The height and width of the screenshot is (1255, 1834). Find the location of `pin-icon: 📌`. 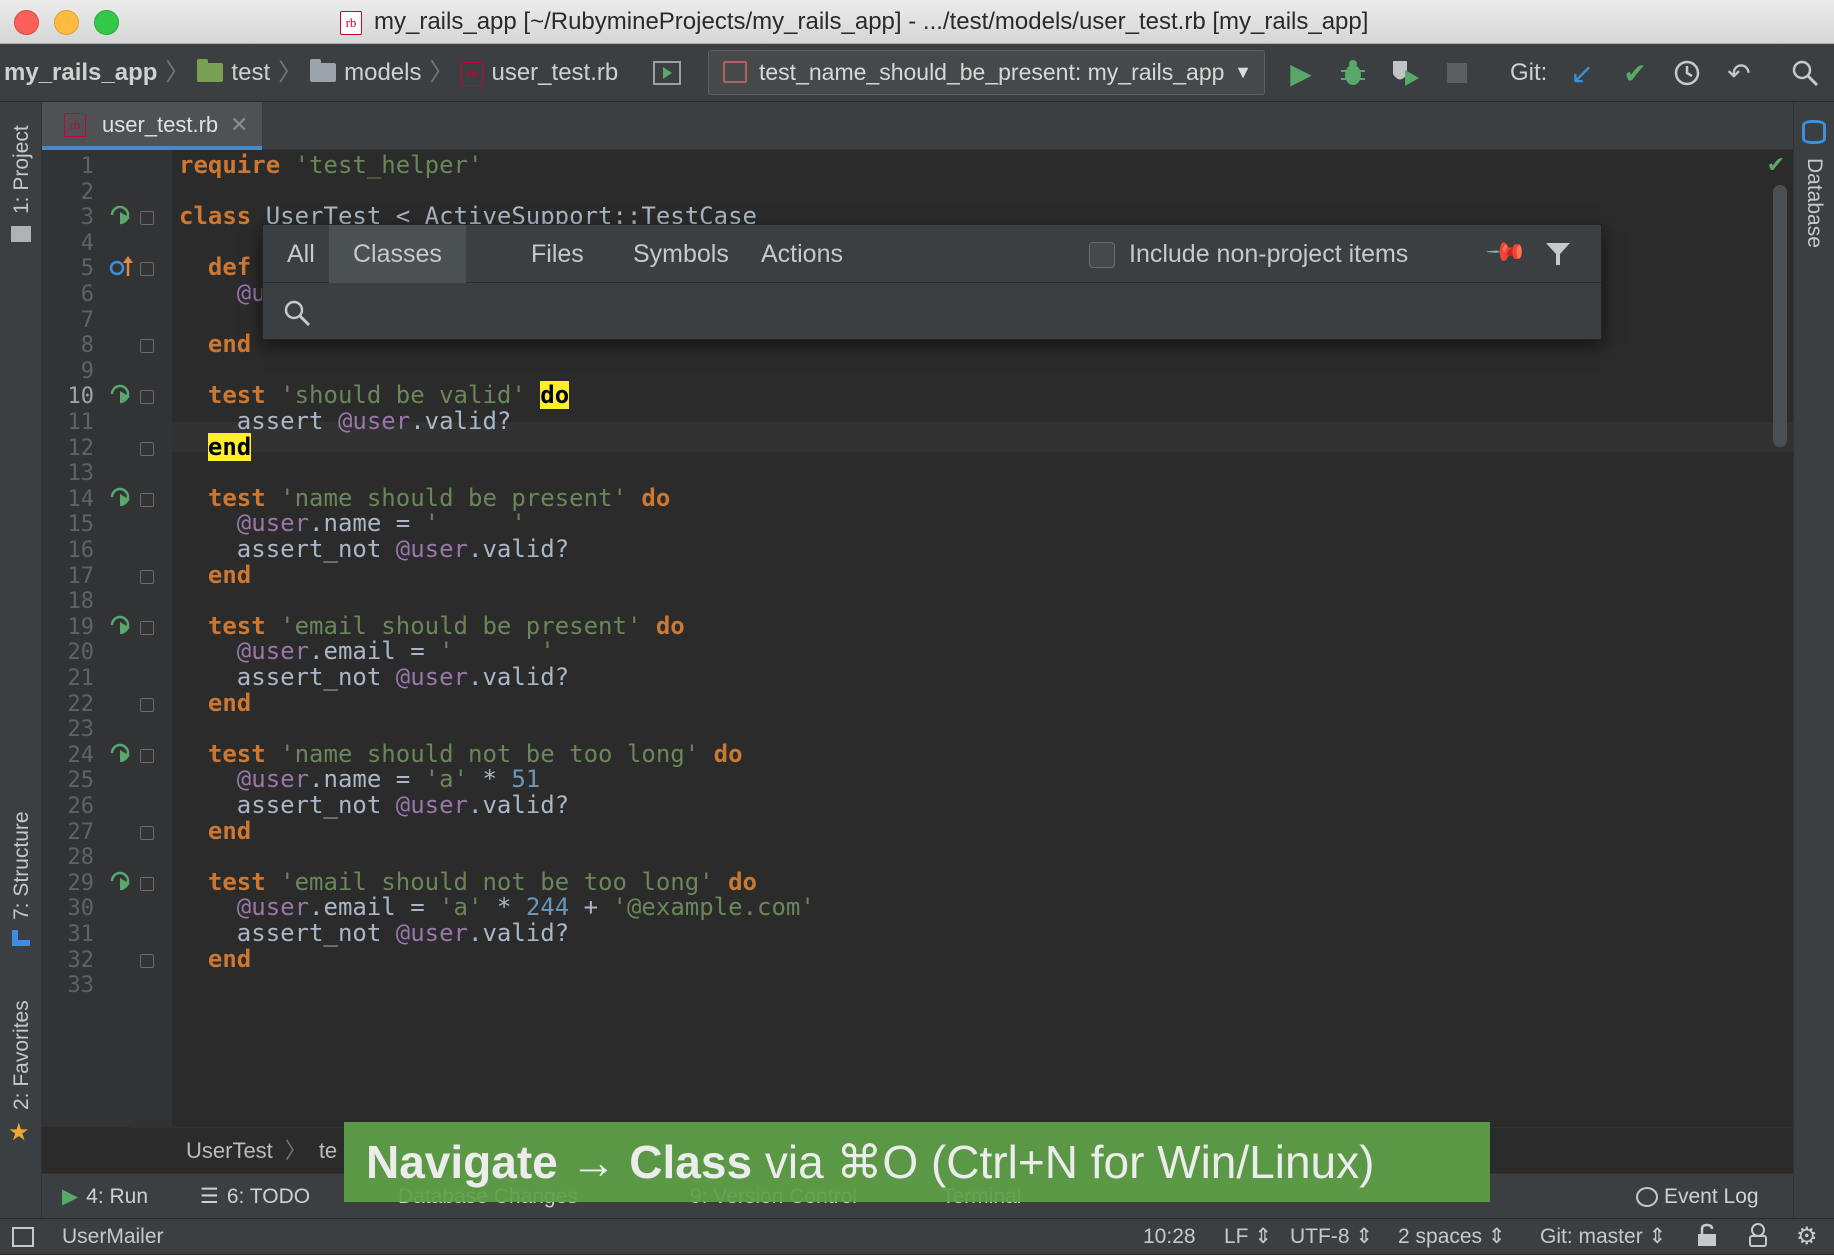

pin-icon: 📌 is located at coordinates (1506, 254).